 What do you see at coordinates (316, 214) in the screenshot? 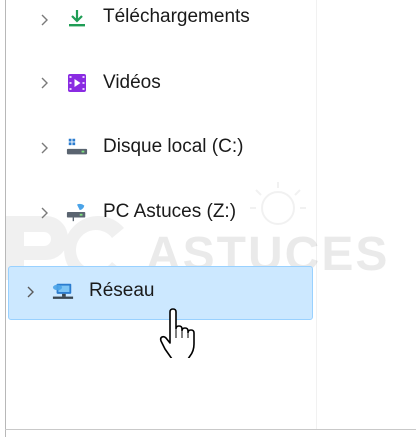
I see `pane-divider` at bounding box center [316, 214].